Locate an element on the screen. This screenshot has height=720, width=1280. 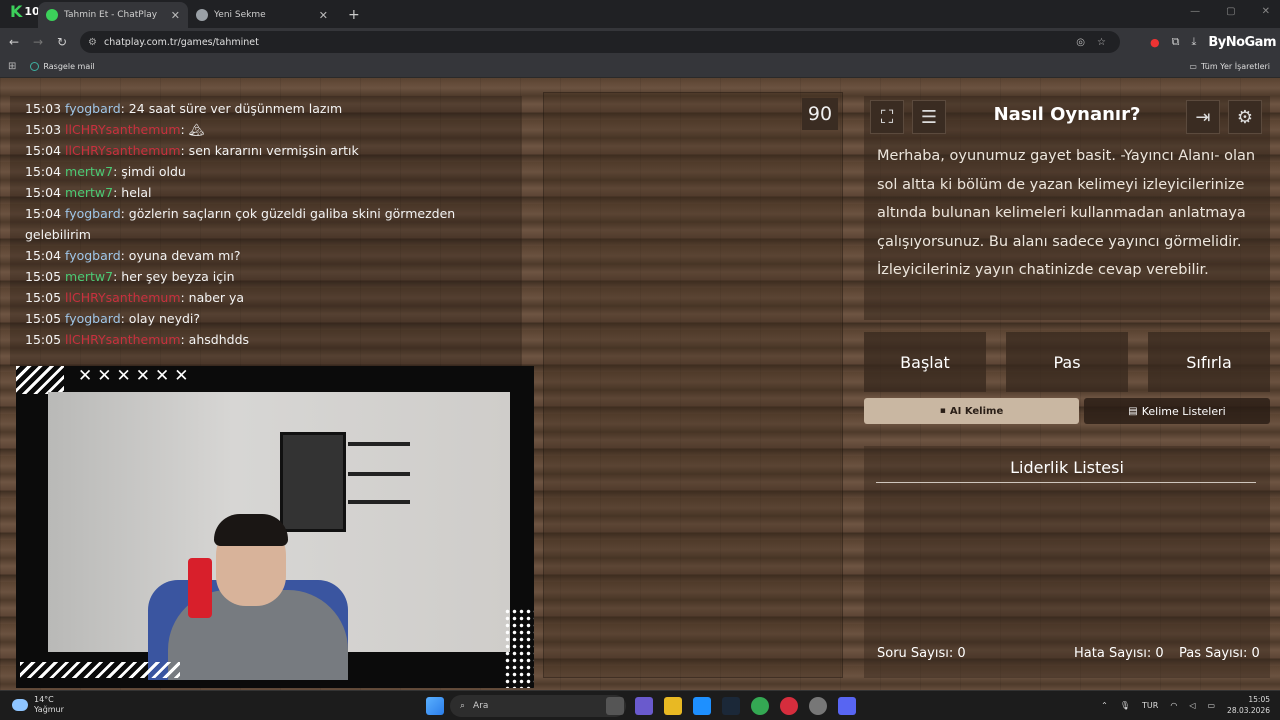
message-text: : helal is located at coordinates (132, 192).